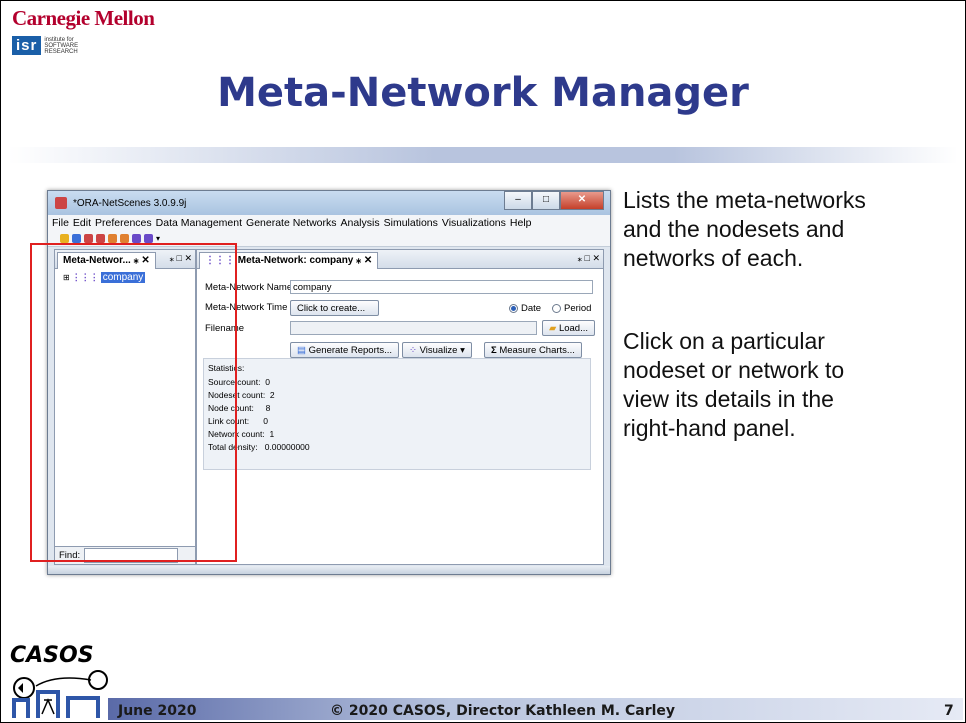  Describe the element at coordinates (52, 655) in the screenshot. I see `svg-text: CASOS` at that location.